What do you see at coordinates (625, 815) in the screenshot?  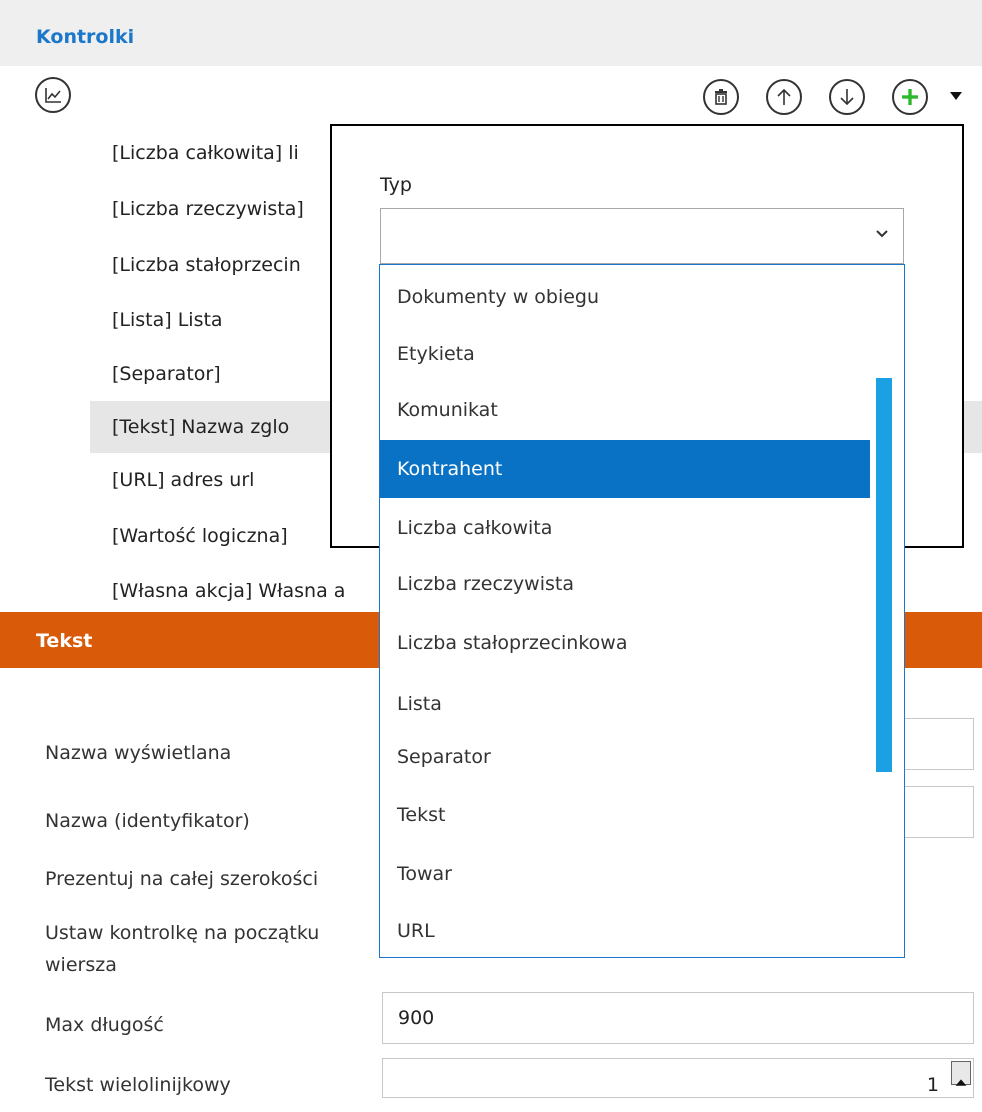 I see `dropdown-option: Tekst` at bounding box center [625, 815].